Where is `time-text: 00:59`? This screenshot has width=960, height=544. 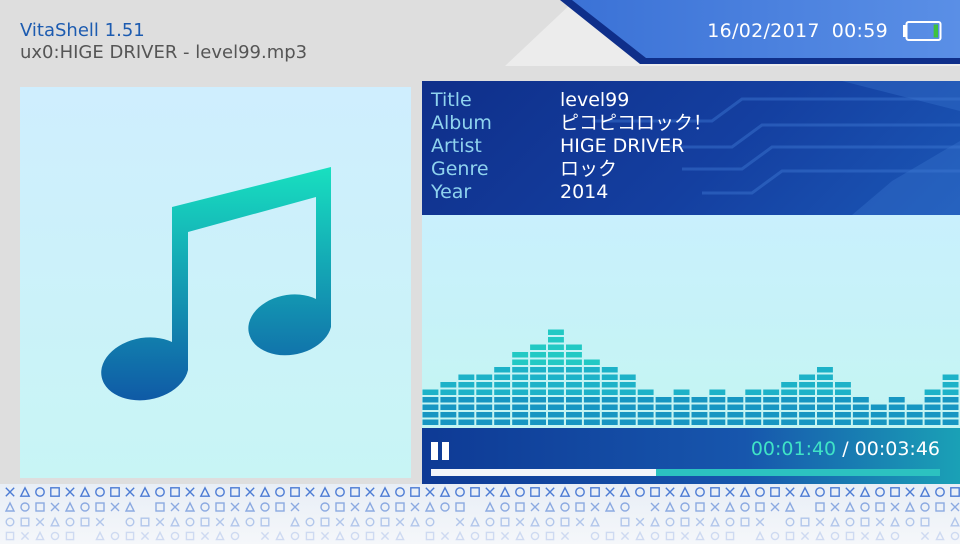 time-text: 00:59 is located at coordinates (859, 31).